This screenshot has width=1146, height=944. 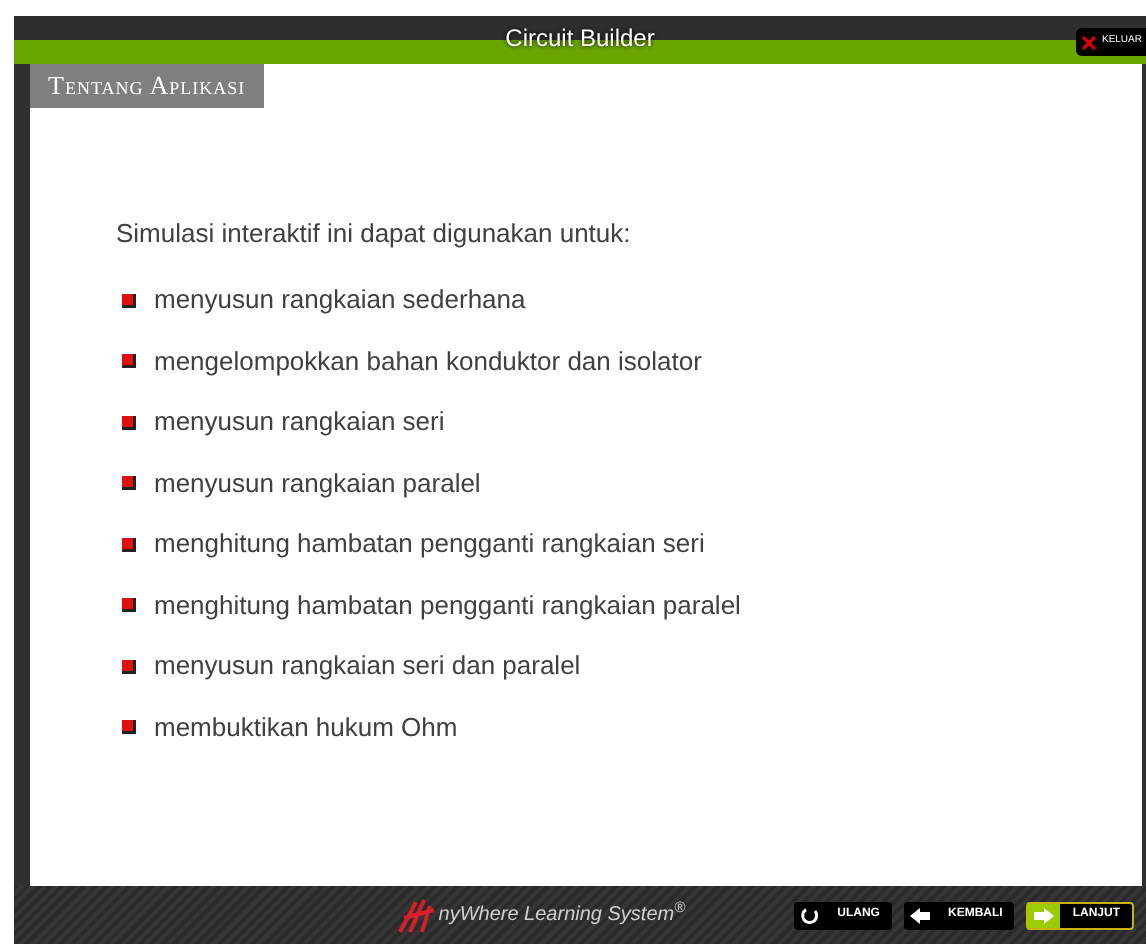 I want to click on left-arrow-icon, so click(x=919, y=915).